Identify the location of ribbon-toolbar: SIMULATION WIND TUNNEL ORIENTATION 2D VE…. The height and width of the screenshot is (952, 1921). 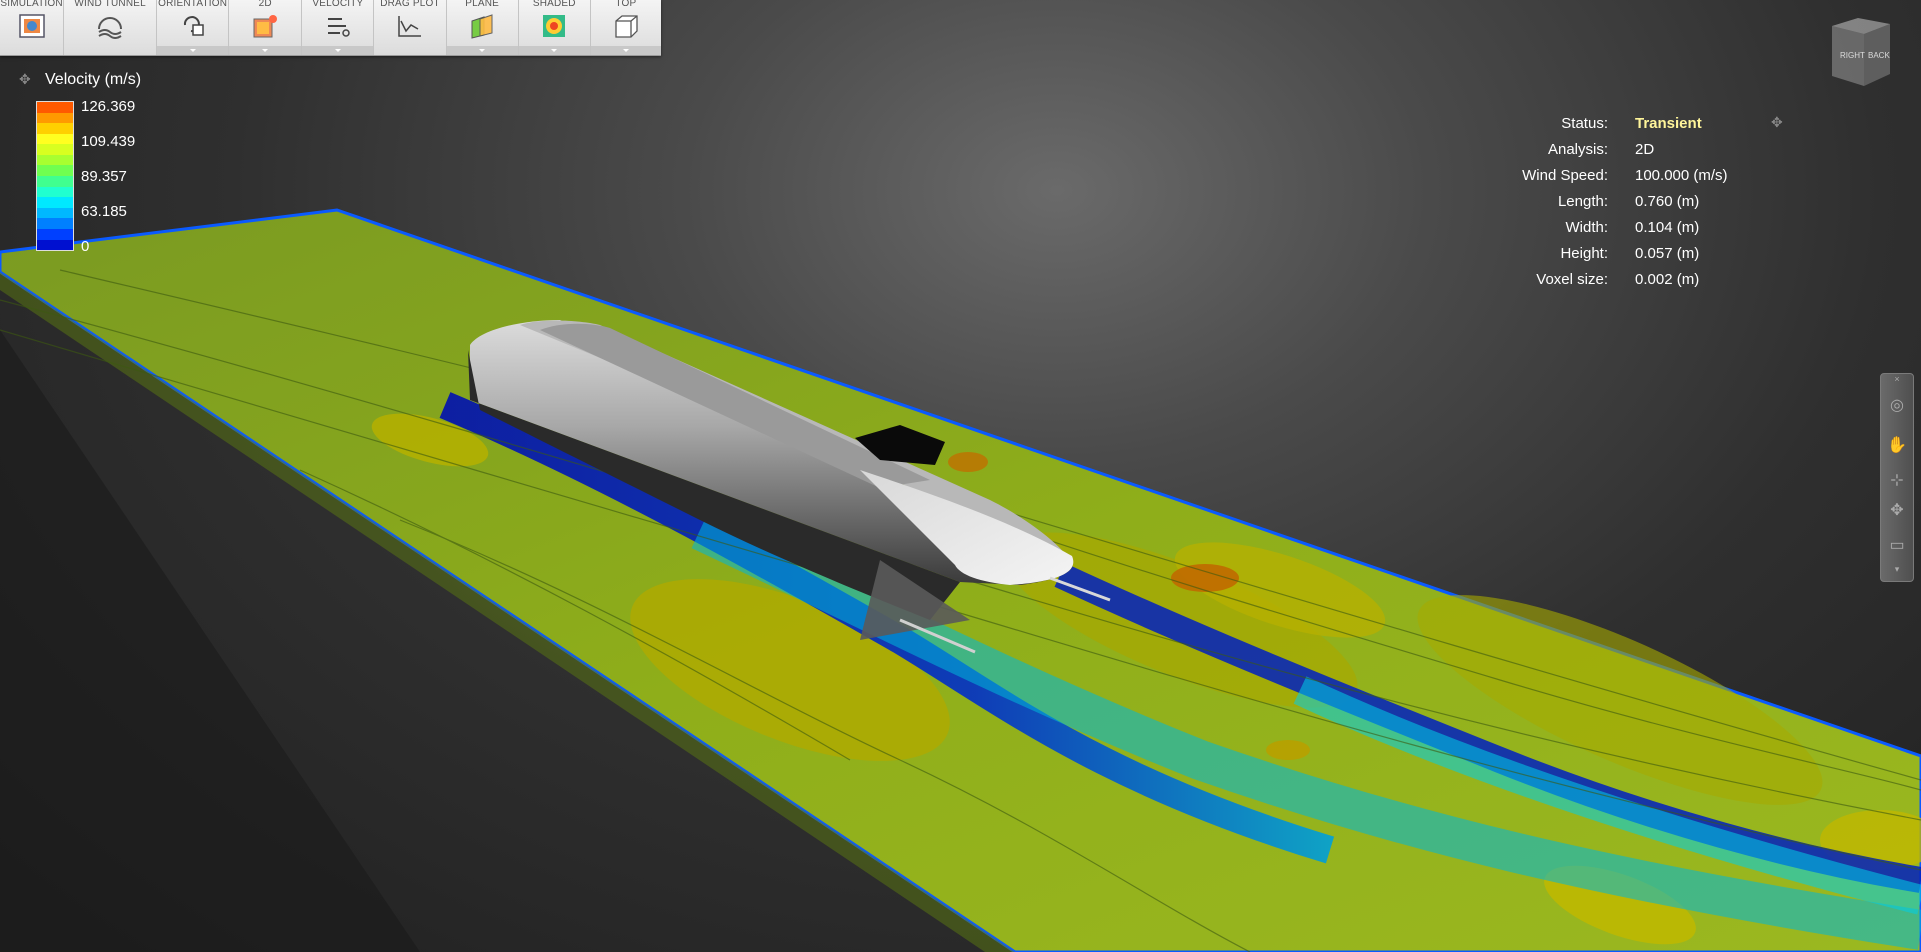
(330, 28).